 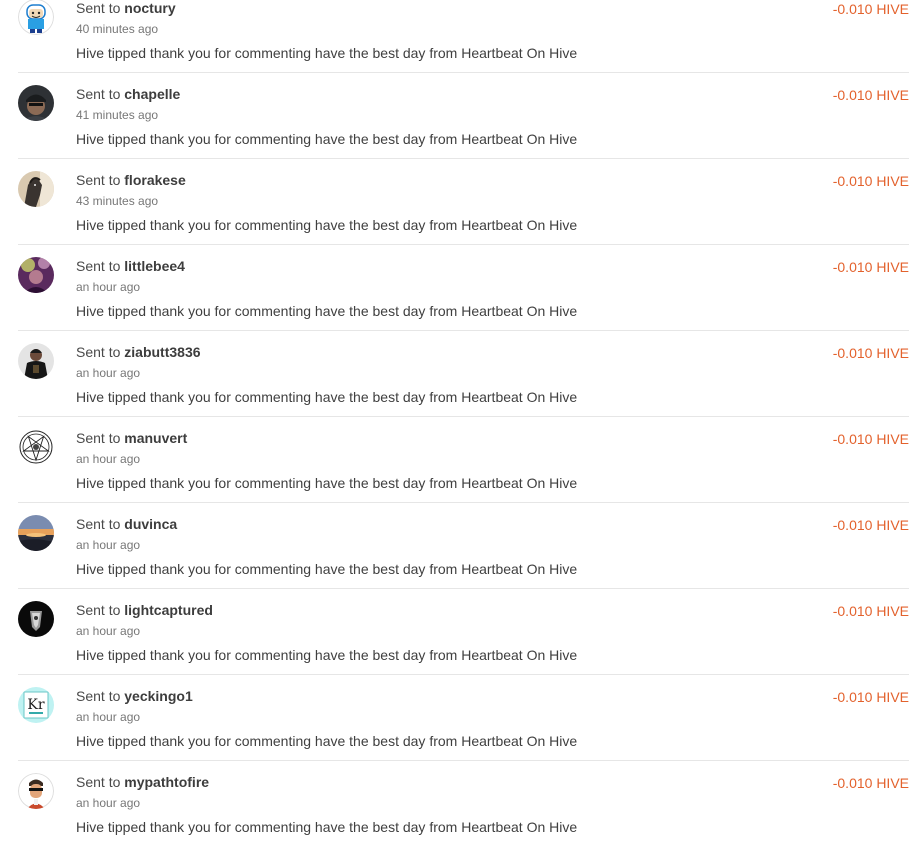 What do you see at coordinates (36, 619) in the screenshot?
I see `dark-logo-avatar` at bounding box center [36, 619].